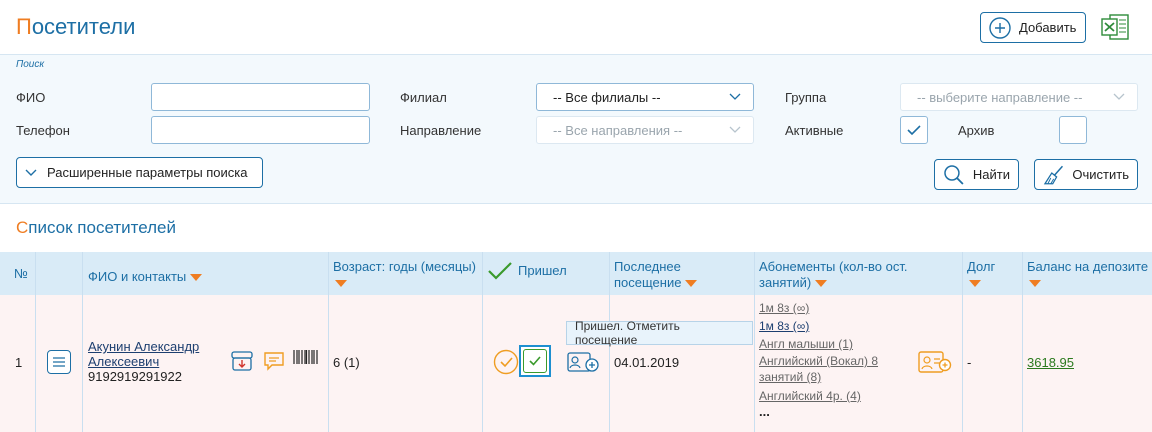  What do you see at coordinates (83, 26) in the screenshot?
I see `page-title-rest: осетители` at bounding box center [83, 26].